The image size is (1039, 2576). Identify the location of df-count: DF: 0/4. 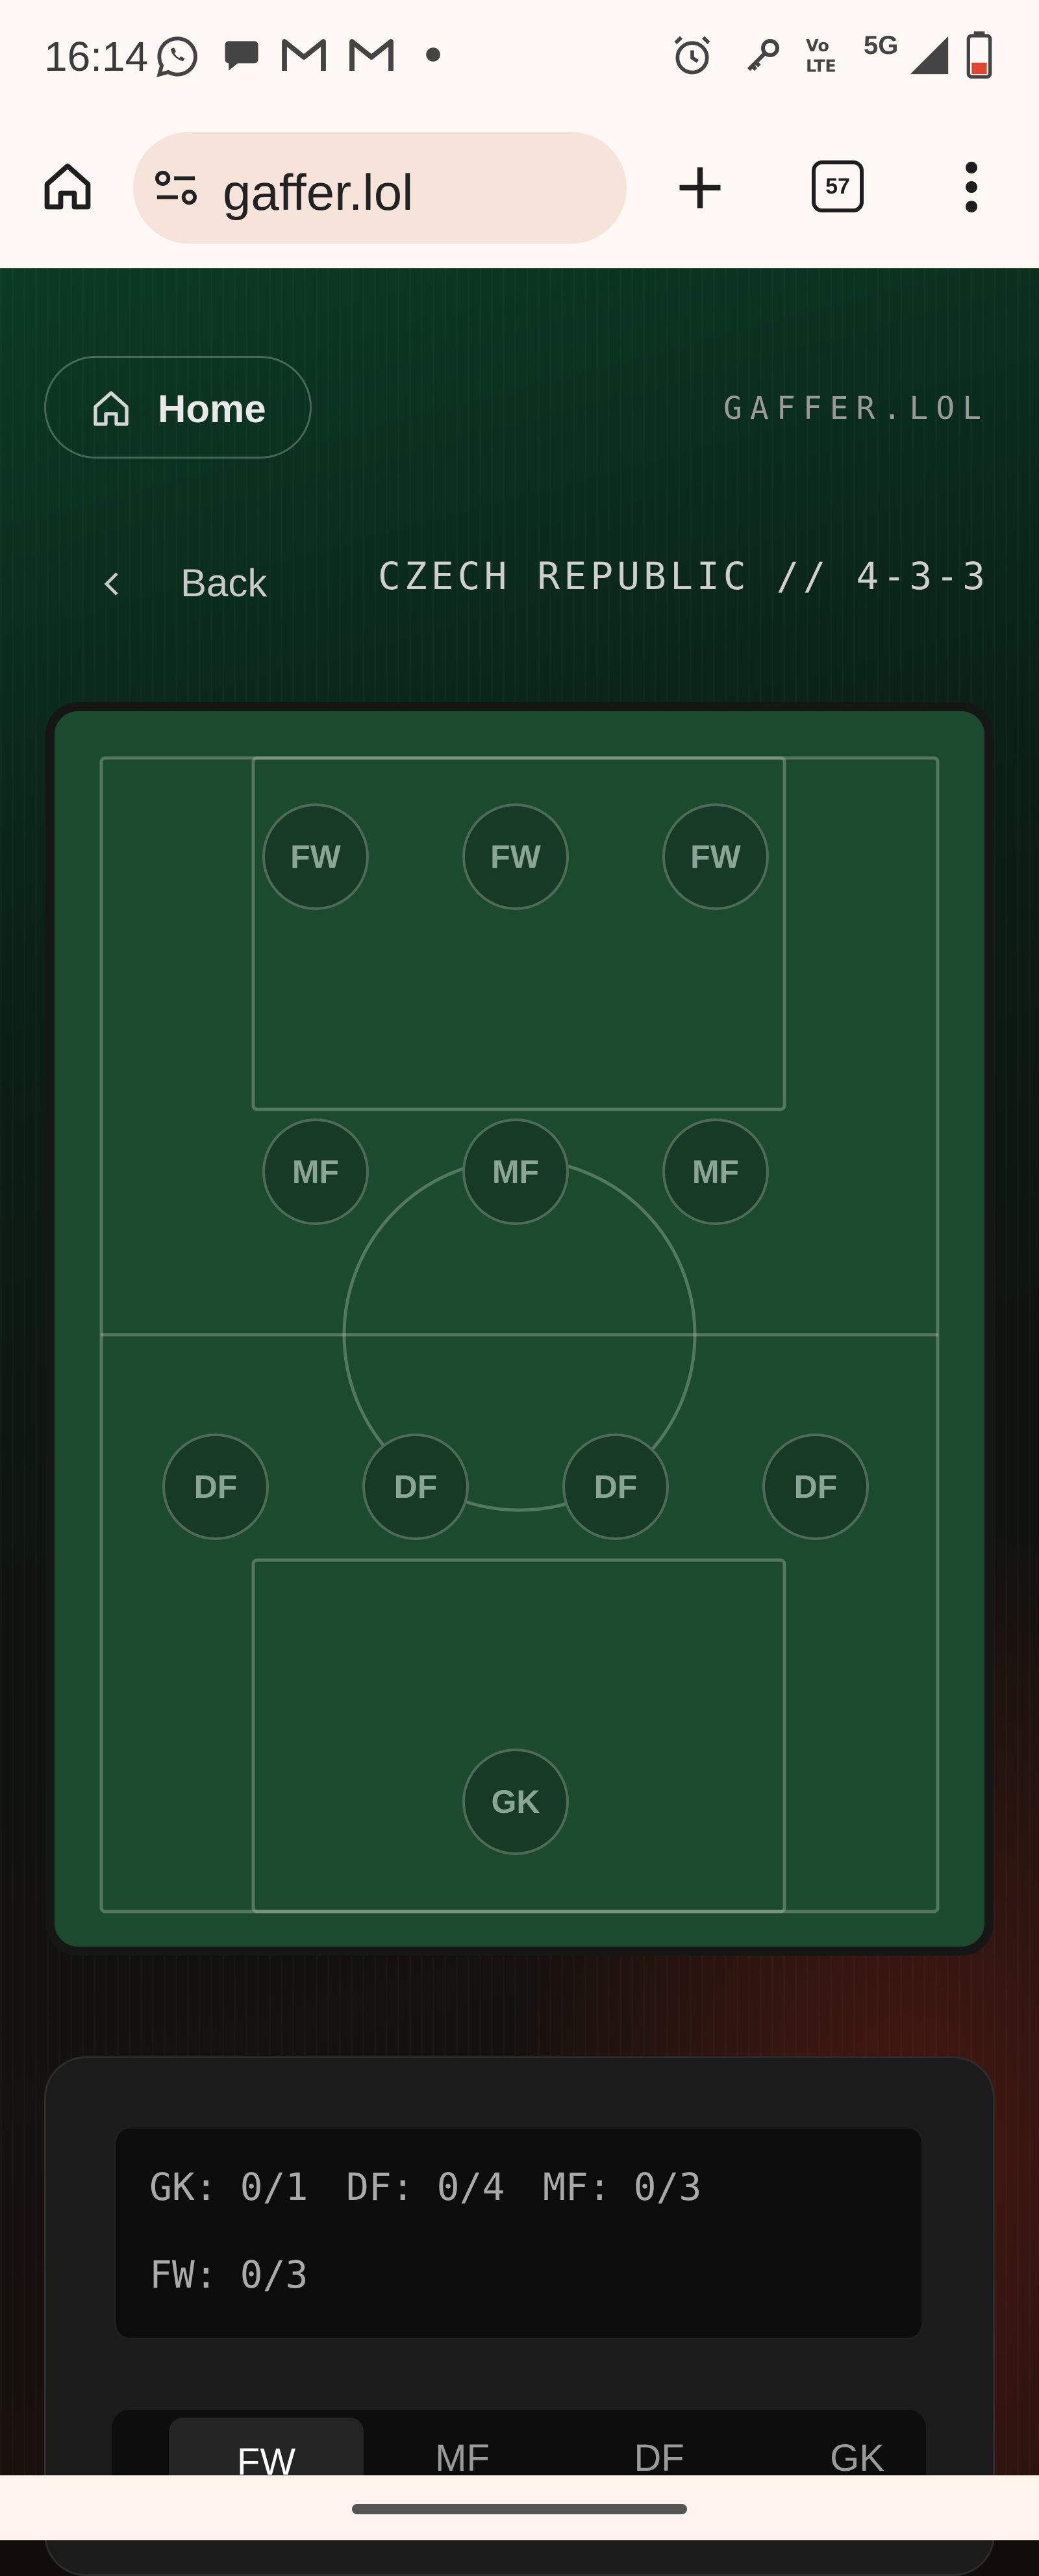
(425, 2187).